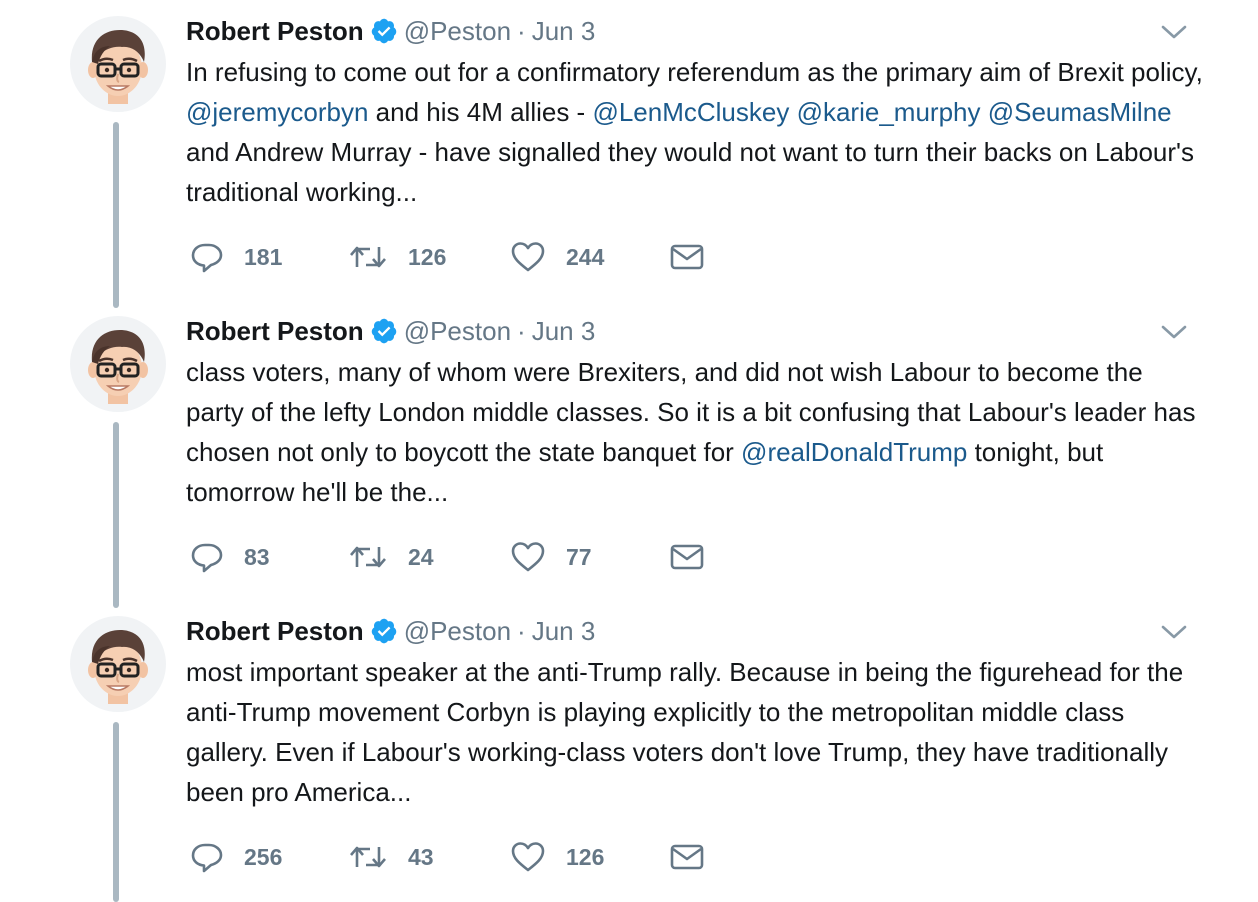 This screenshot has width=1258, height=902. Describe the element at coordinates (470, 557) in the screenshot. I see `tweet-actions: 83 24 77` at that location.